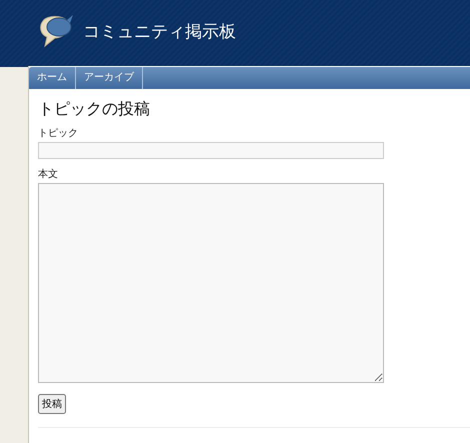 Image resolution: width=470 pixels, height=443 pixels. I want to click on nav-tab: アーカイブ, so click(109, 78).